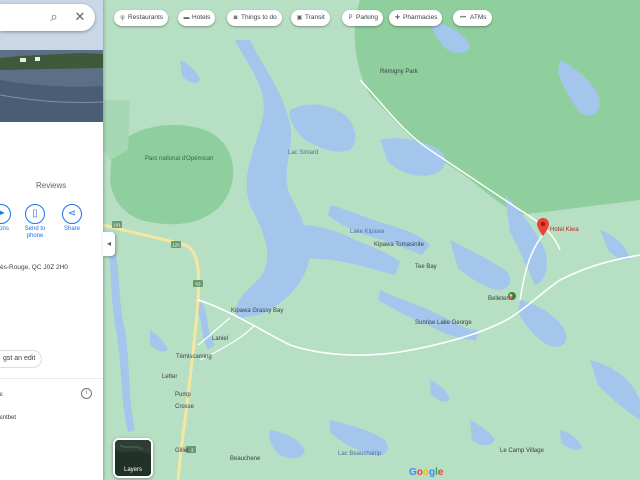 The height and width of the screenshot is (480, 640). I want to click on destination-pin-icon, so click(543, 229).